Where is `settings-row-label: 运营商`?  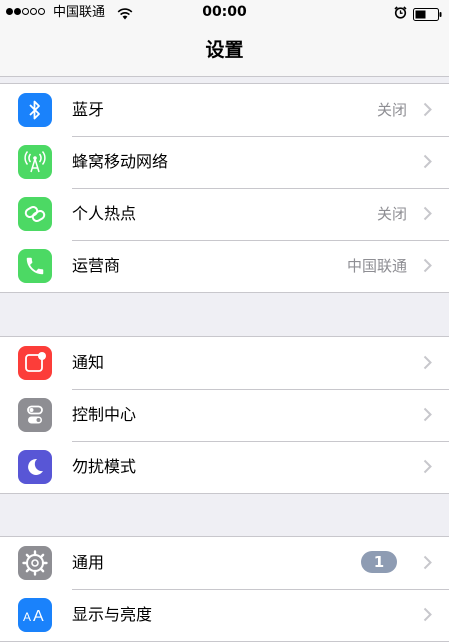
settings-row-label: 运营商 is located at coordinates (96, 265).